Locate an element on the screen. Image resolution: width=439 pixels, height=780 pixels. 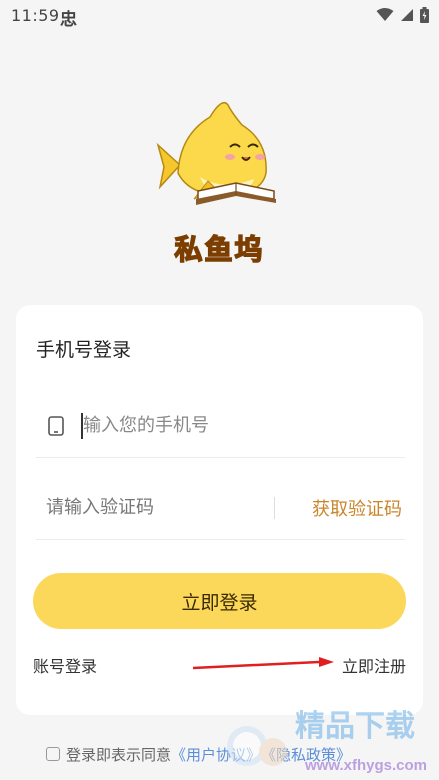
app-name: 私鱼坞 is located at coordinates (219, 249).